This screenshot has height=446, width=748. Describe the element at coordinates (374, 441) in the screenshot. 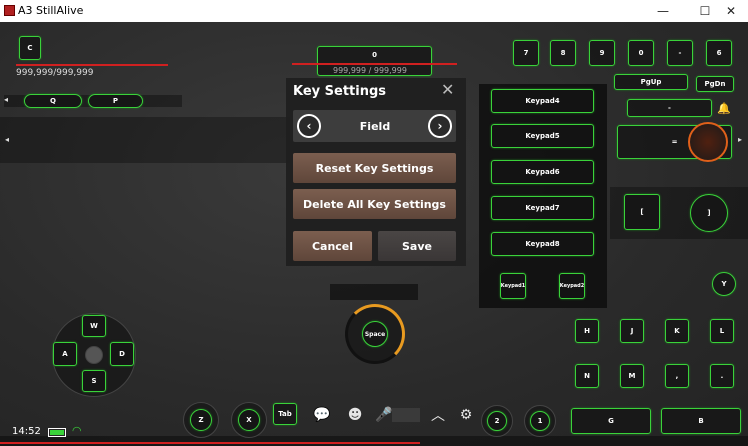

I see `bottom-bar` at that location.